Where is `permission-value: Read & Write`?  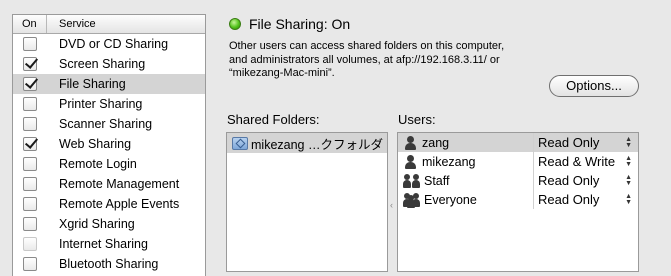
permission-value: Read & Write is located at coordinates (577, 161).